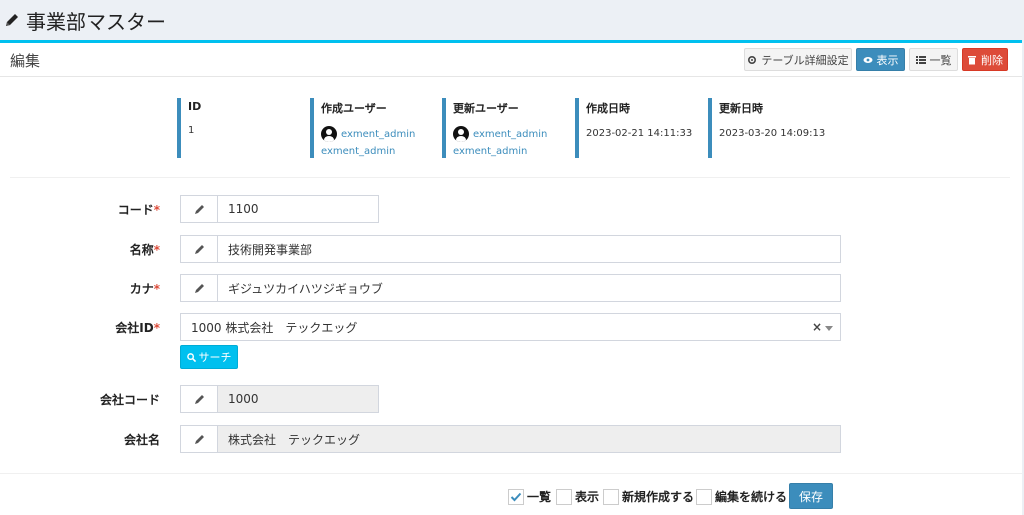  I want to click on company-name-label: 会社名, so click(141, 440).